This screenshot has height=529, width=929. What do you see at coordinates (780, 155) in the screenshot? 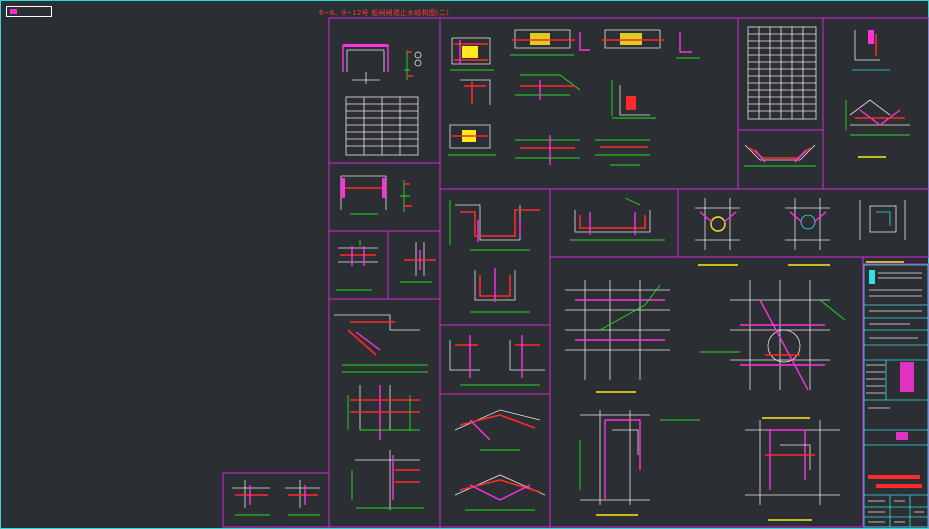
I see `detail-channel` at bounding box center [780, 155].